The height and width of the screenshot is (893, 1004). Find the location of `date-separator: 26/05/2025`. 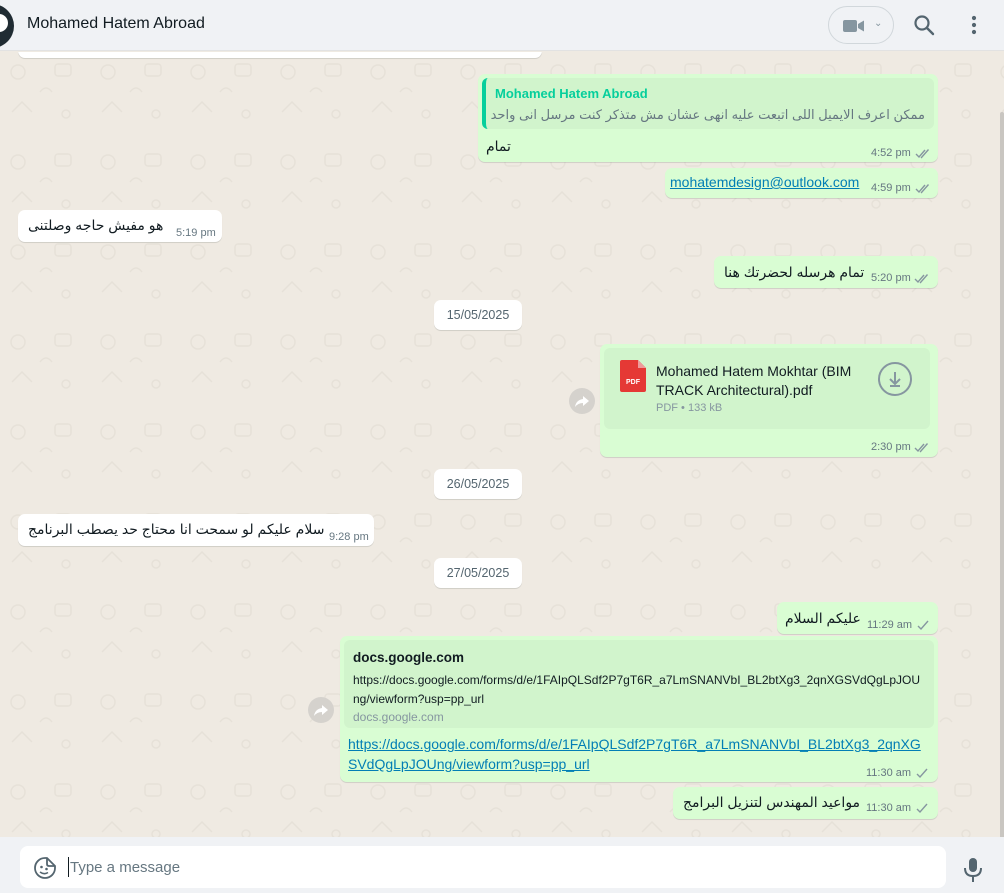

date-separator: 26/05/2025 is located at coordinates (478, 484).